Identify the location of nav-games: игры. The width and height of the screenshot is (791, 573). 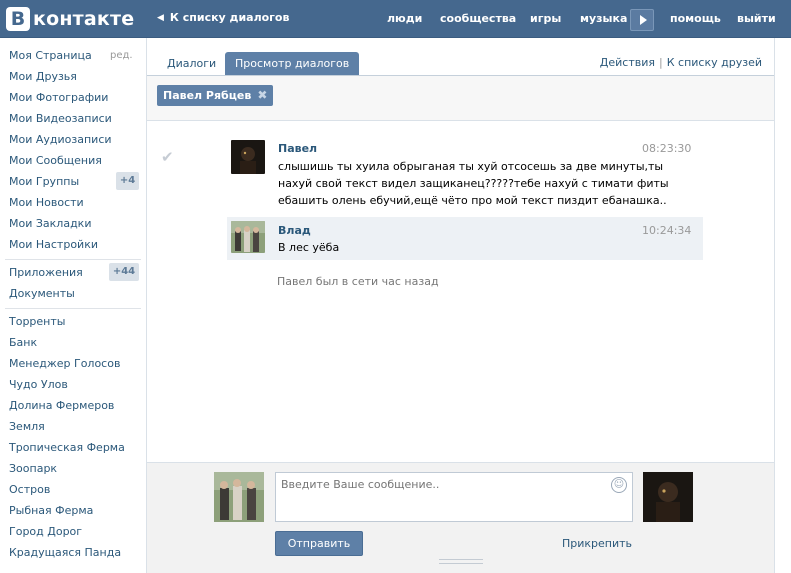
(545, 18).